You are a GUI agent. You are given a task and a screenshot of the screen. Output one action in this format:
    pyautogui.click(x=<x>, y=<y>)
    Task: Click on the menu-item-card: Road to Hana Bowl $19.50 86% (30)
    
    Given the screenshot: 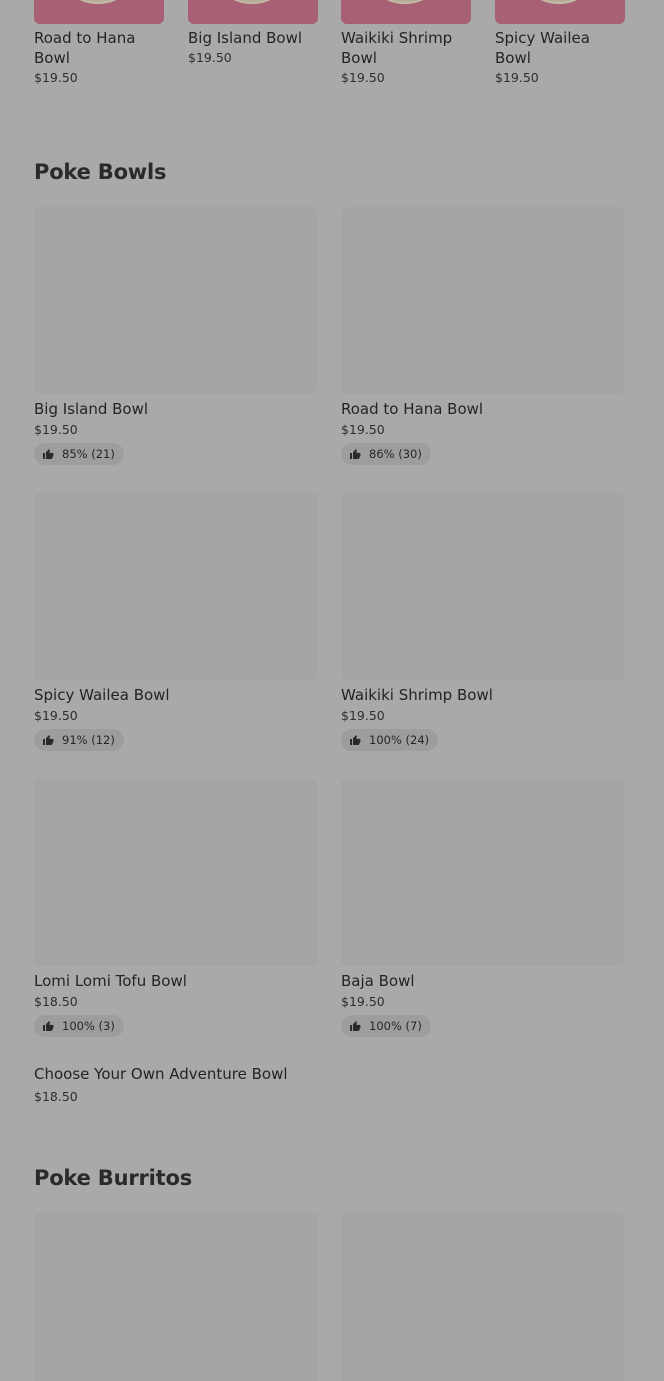 What is the action you would take?
    pyautogui.click(x=482, y=336)
    